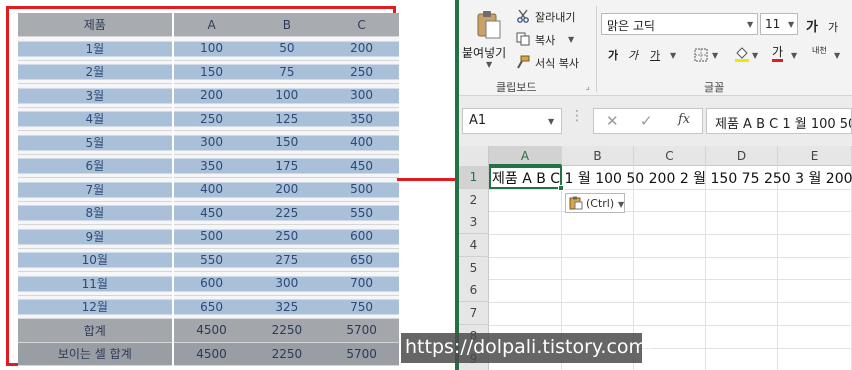 Image resolution: width=852 pixels, height=370 pixels. What do you see at coordinates (361, 260) in the screenshot?
I see `table-cell: 650` at bounding box center [361, 260].